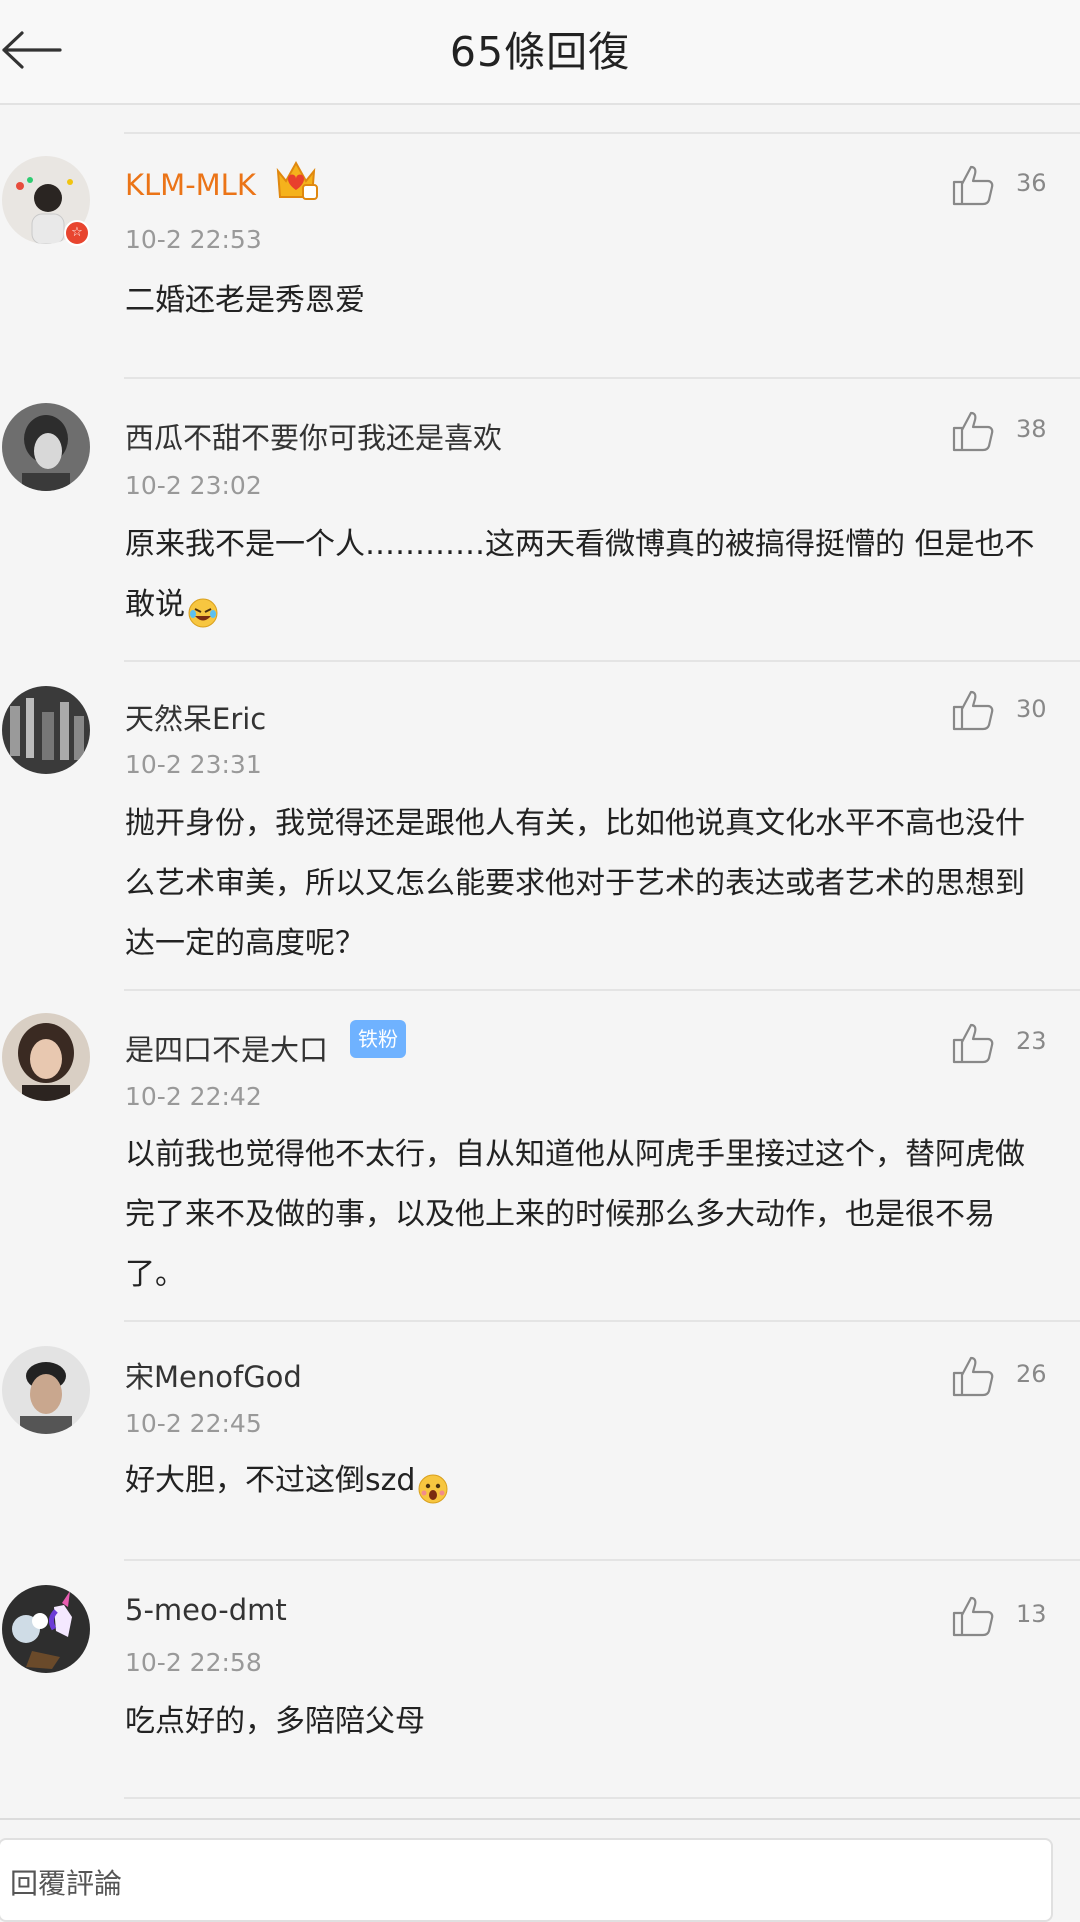 This screenshot has height=1922, width=1080. Describe the element at coordinates (193, 1423) in the screenshot. I see `timestamp: 10-2 22:45` at that location.